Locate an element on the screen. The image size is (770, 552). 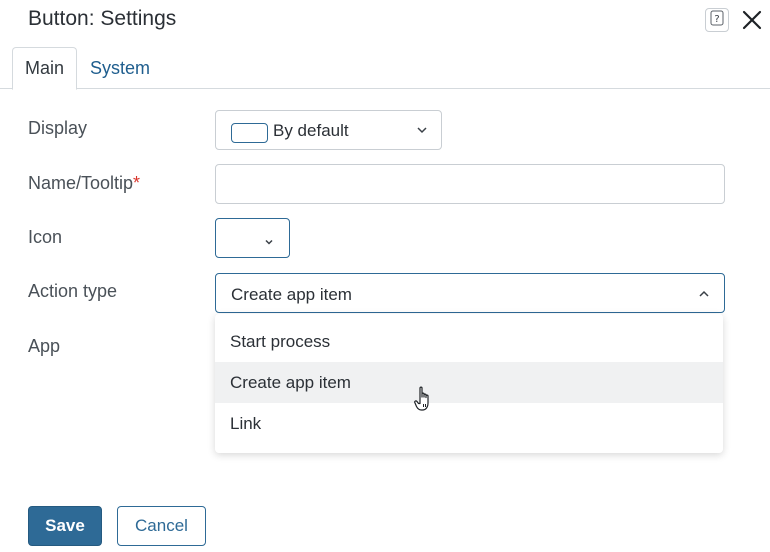
name-tooltip-field is located at coordinates (470, 184).